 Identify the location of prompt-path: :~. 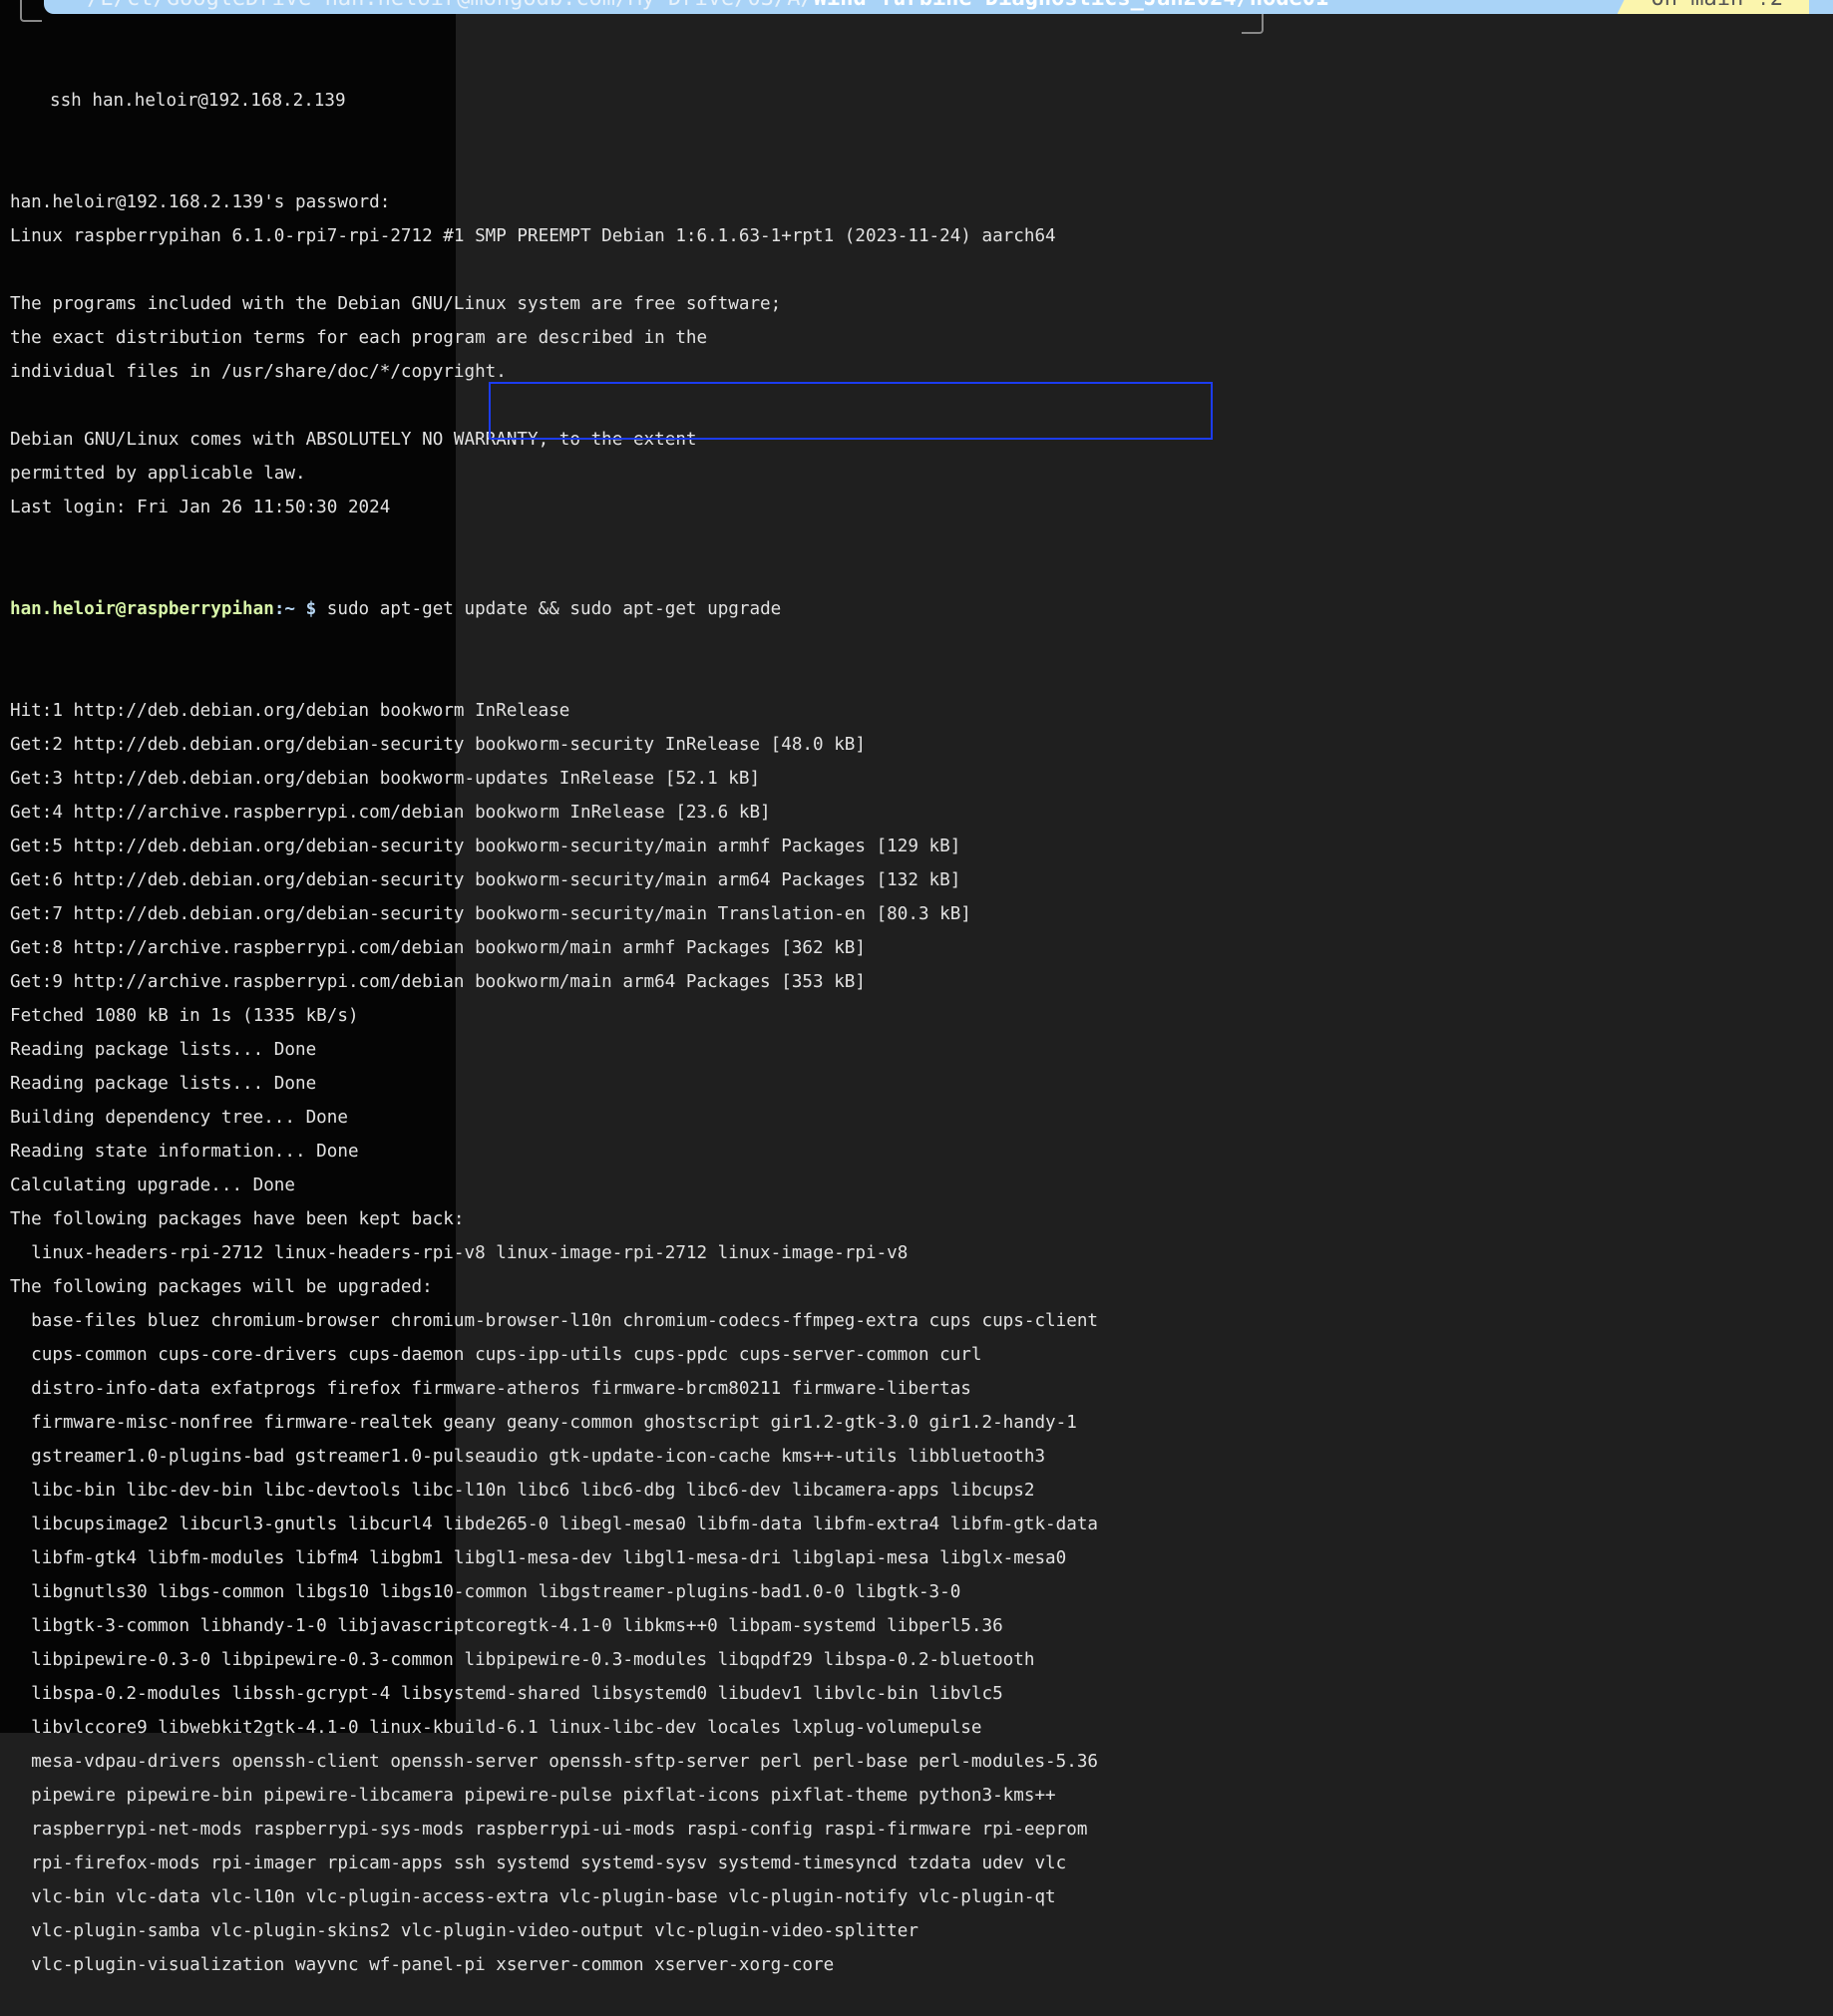
(289, 609).